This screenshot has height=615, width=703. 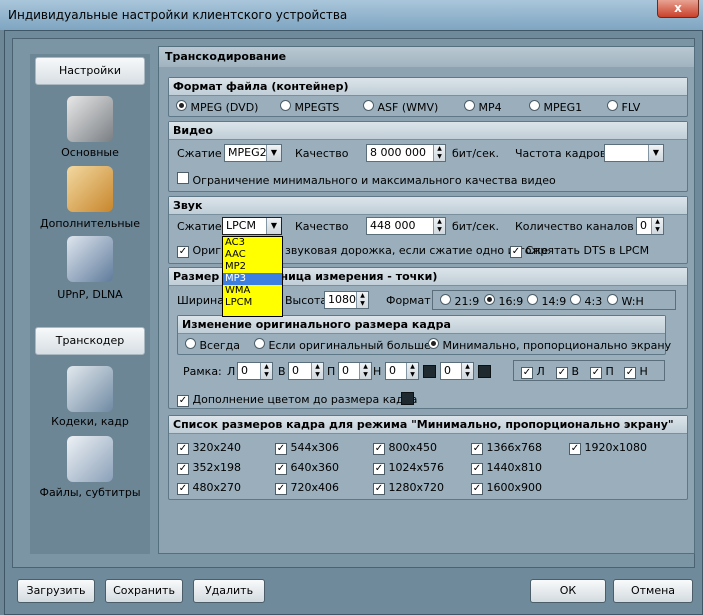 I want to click on sidebar-item-upnp: UPnP, DLNA, so click(x=90, y=294).